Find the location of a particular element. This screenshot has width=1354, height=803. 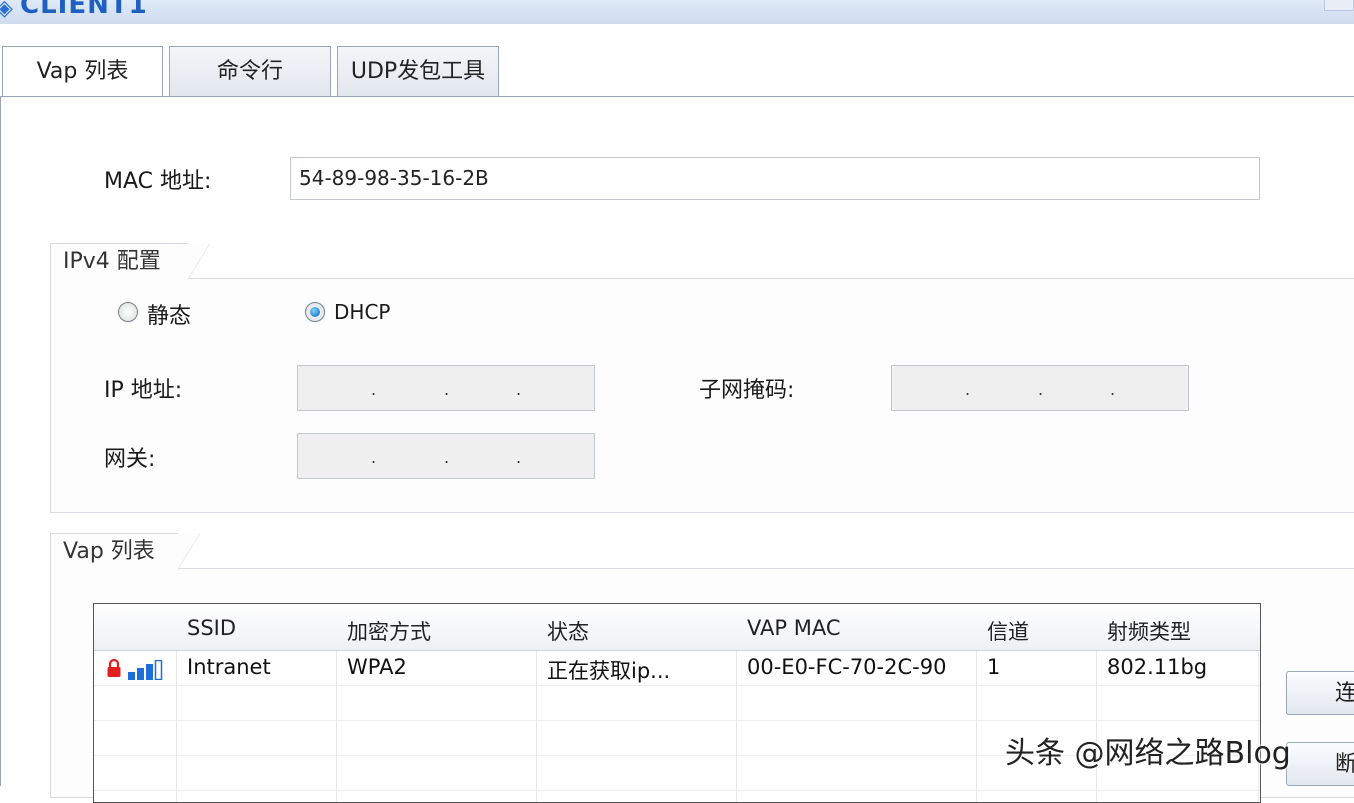

vap-title-text: Vap 列表 is located at coordinates (109, 551).